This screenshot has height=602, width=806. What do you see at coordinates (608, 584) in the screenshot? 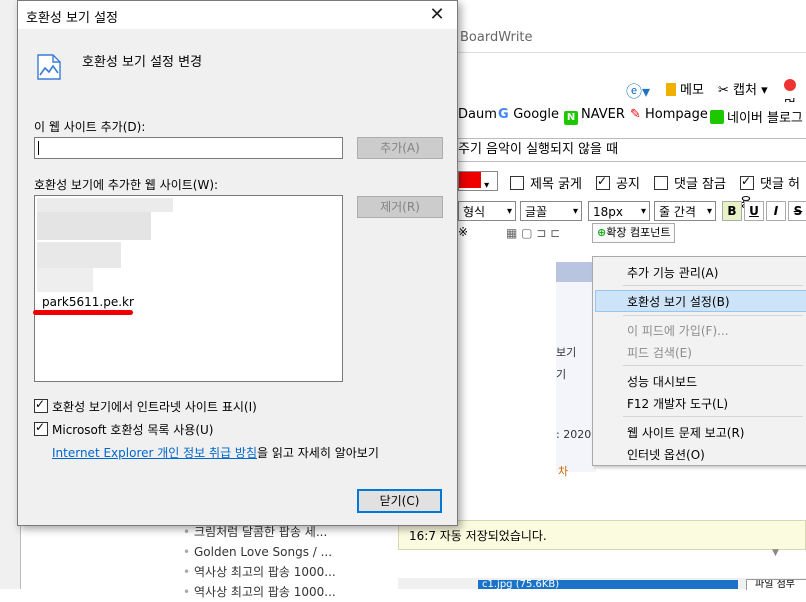
I see `attached-file: c1.jpg (75.6KB)` at bounding box center [608, 584].